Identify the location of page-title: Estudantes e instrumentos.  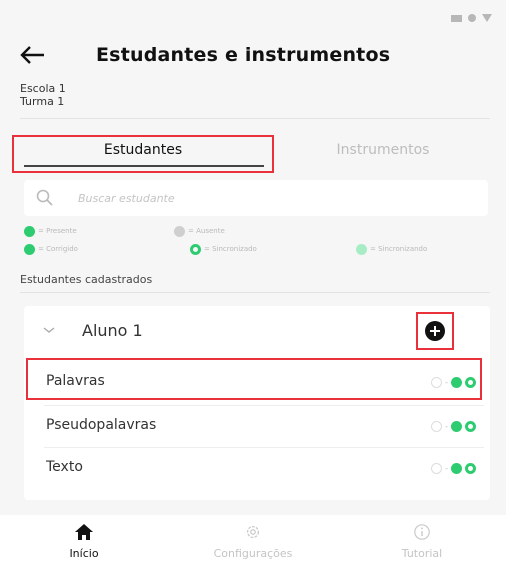
(243, 55).